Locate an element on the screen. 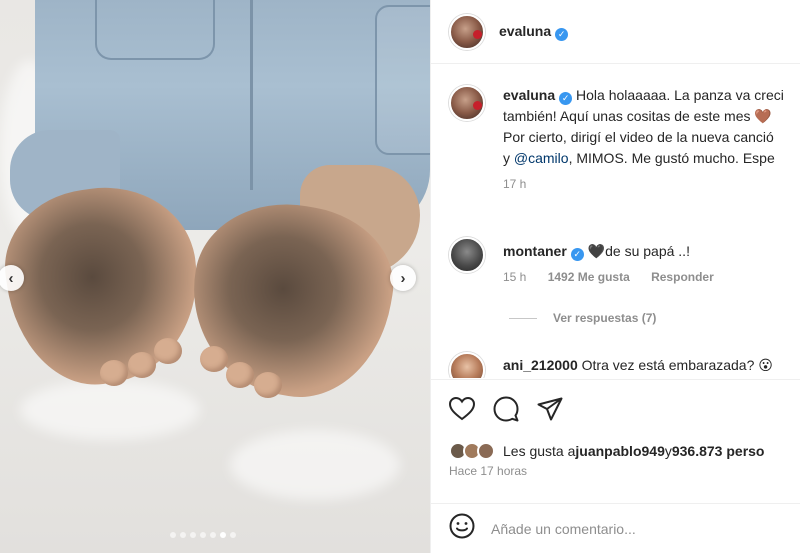  chevron-left-icon: ‹ is located at coordinates (11, 278).